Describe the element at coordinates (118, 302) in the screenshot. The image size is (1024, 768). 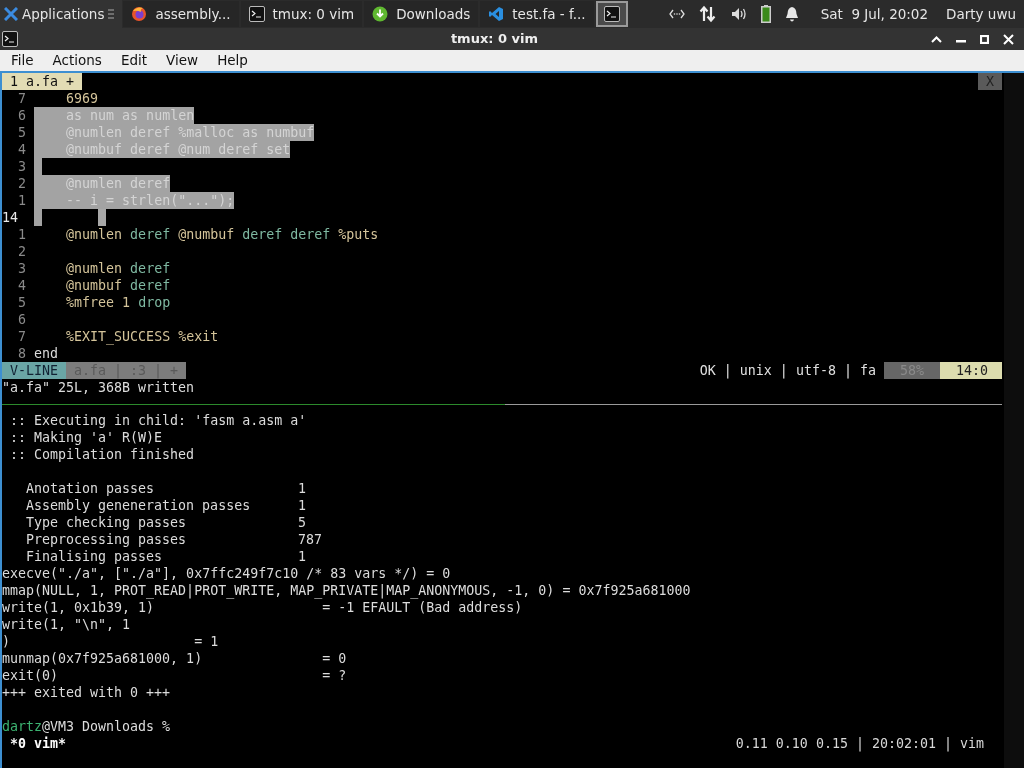
I see `code-line: %mfree 1 drop` at that location.